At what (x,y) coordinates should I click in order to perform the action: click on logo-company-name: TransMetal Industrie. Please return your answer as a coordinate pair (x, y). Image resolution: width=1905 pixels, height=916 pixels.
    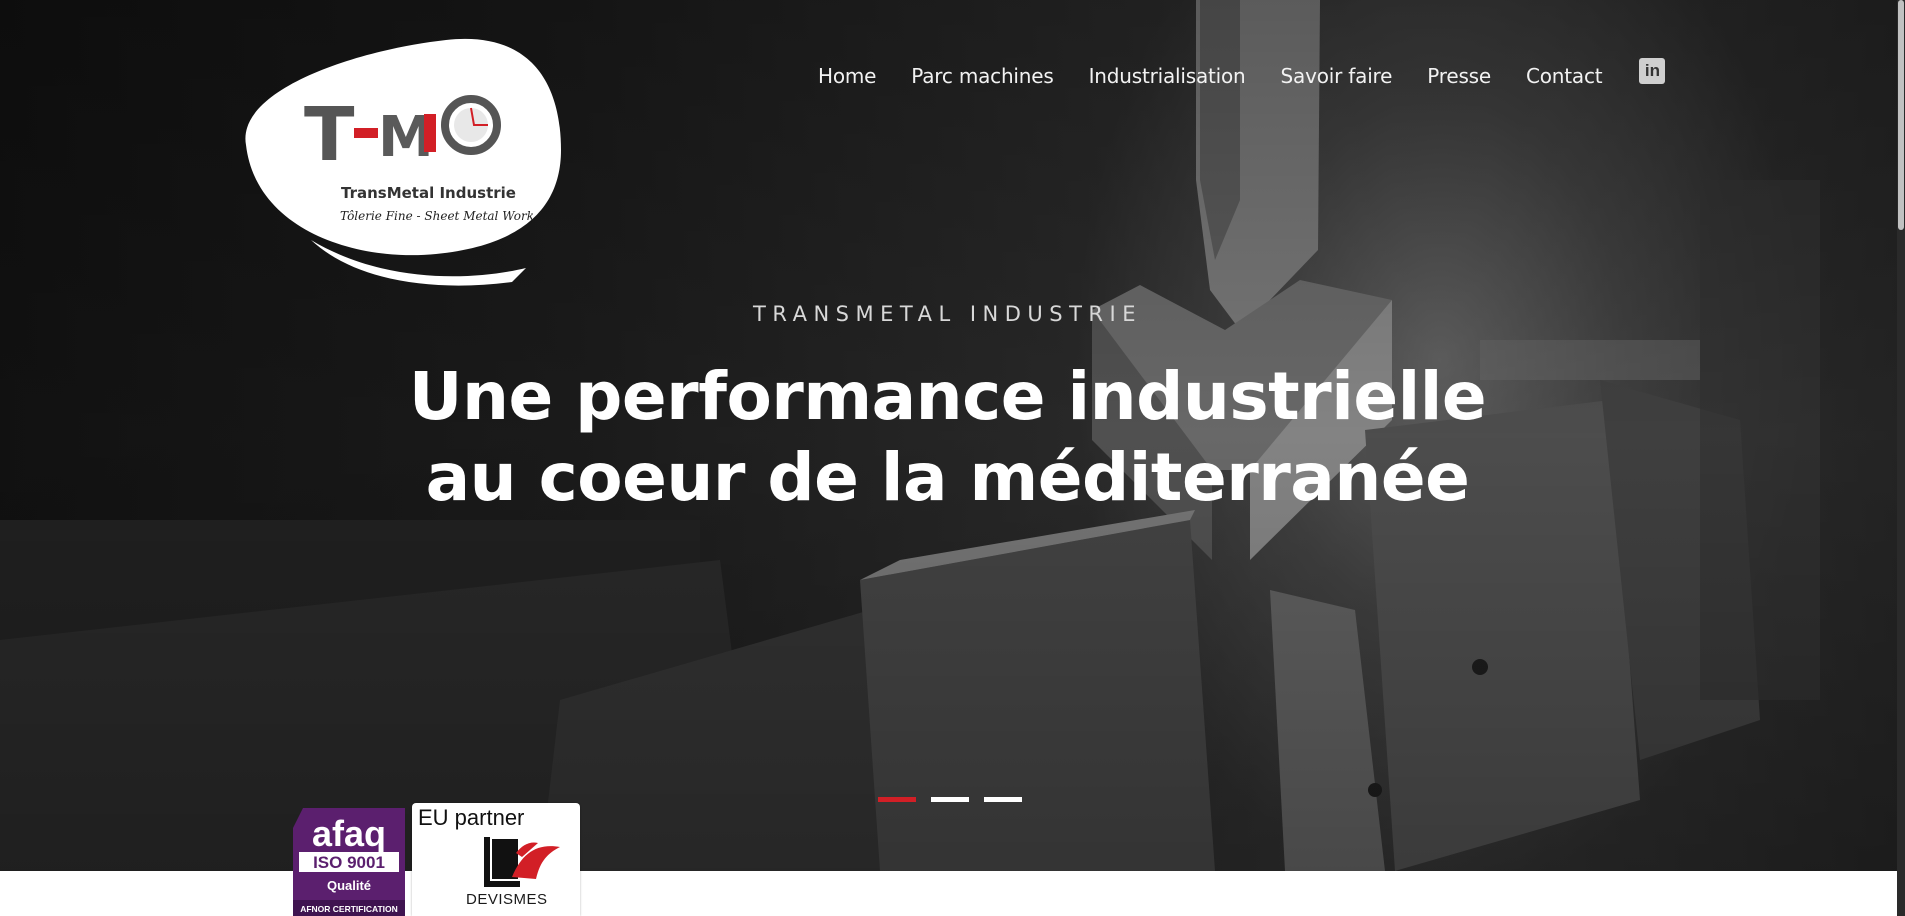
    Looking at the image, I should click on (428, 193).